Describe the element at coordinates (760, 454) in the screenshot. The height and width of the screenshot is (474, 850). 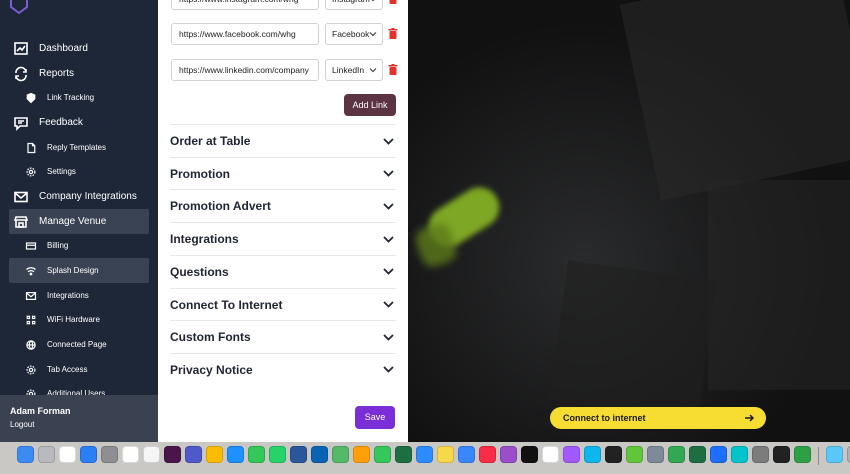
I see `dock-calculator-icon` at that location.